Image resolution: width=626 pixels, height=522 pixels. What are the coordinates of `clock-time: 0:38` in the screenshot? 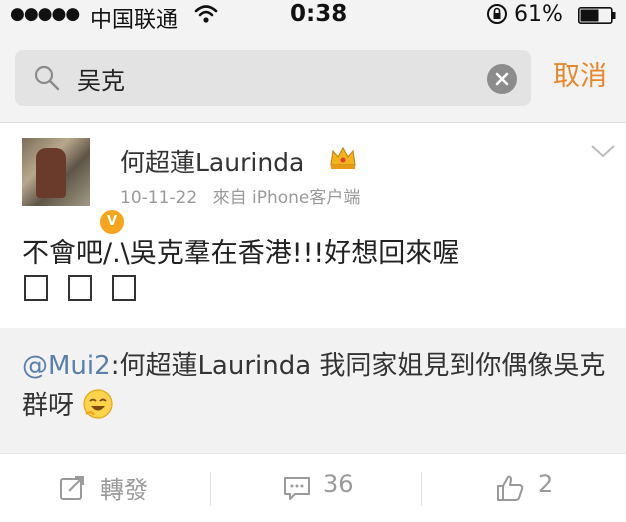 It's located at (319, 14).